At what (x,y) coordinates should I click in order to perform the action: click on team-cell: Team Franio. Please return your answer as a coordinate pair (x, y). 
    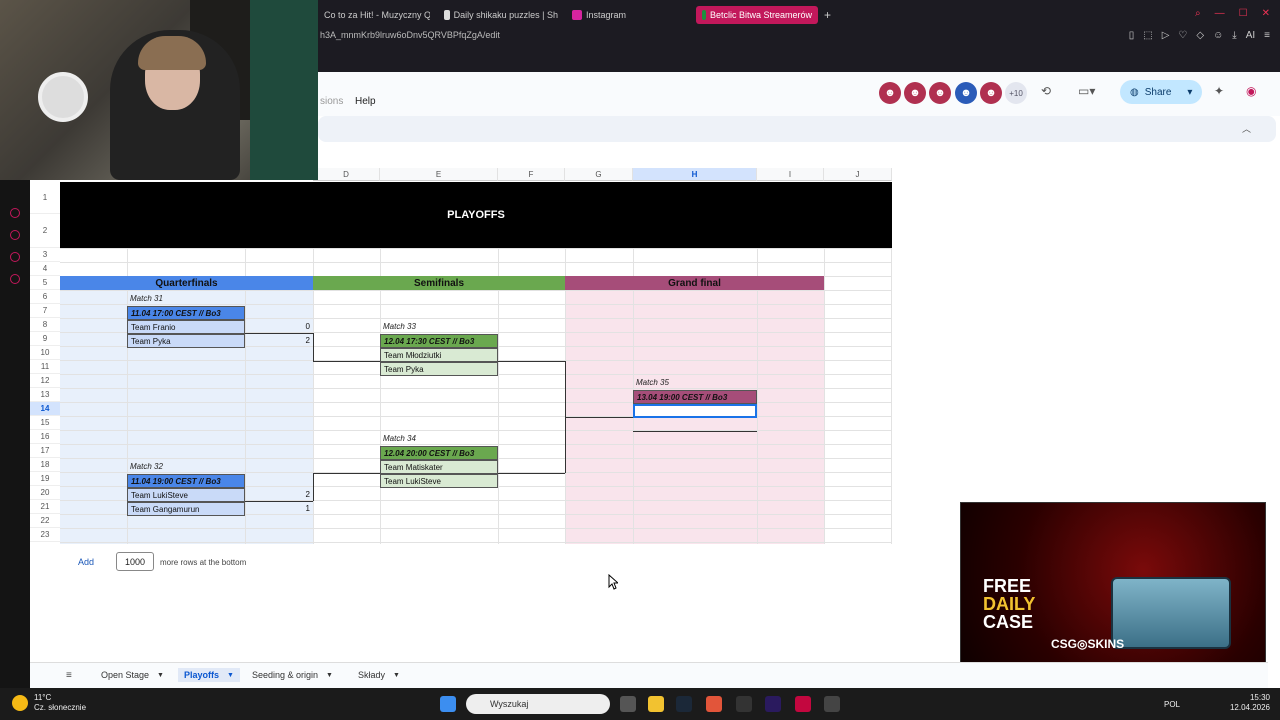
    Looking at the image, I should click on (186, 327).